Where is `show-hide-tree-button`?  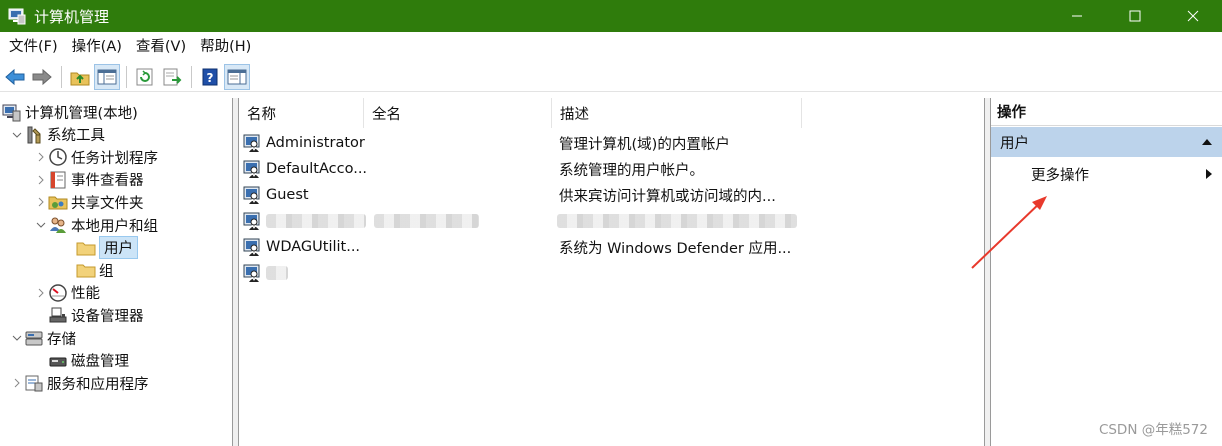 show-hide-tree-button is located at coordinates (107, 76).